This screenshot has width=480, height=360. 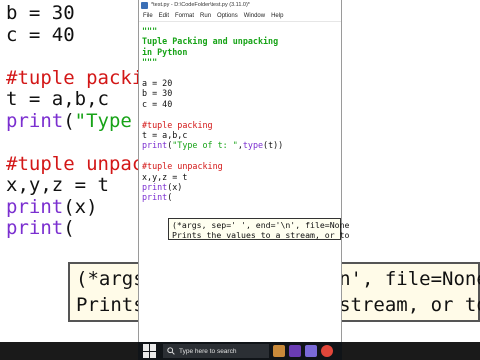 I want to click on wizard-hat-icon, so click(x=295, y=351).